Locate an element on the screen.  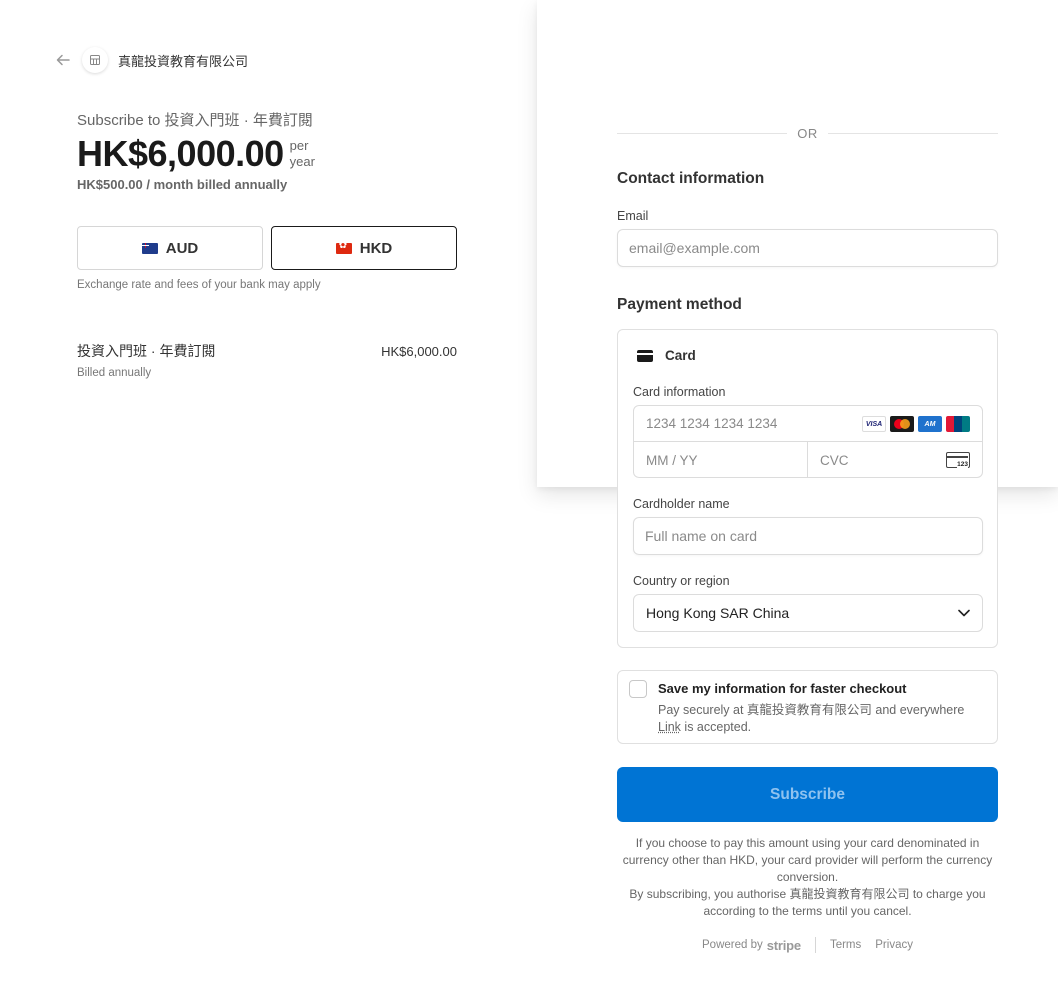
amex-icon: AM is located at coordinates (930, 424).